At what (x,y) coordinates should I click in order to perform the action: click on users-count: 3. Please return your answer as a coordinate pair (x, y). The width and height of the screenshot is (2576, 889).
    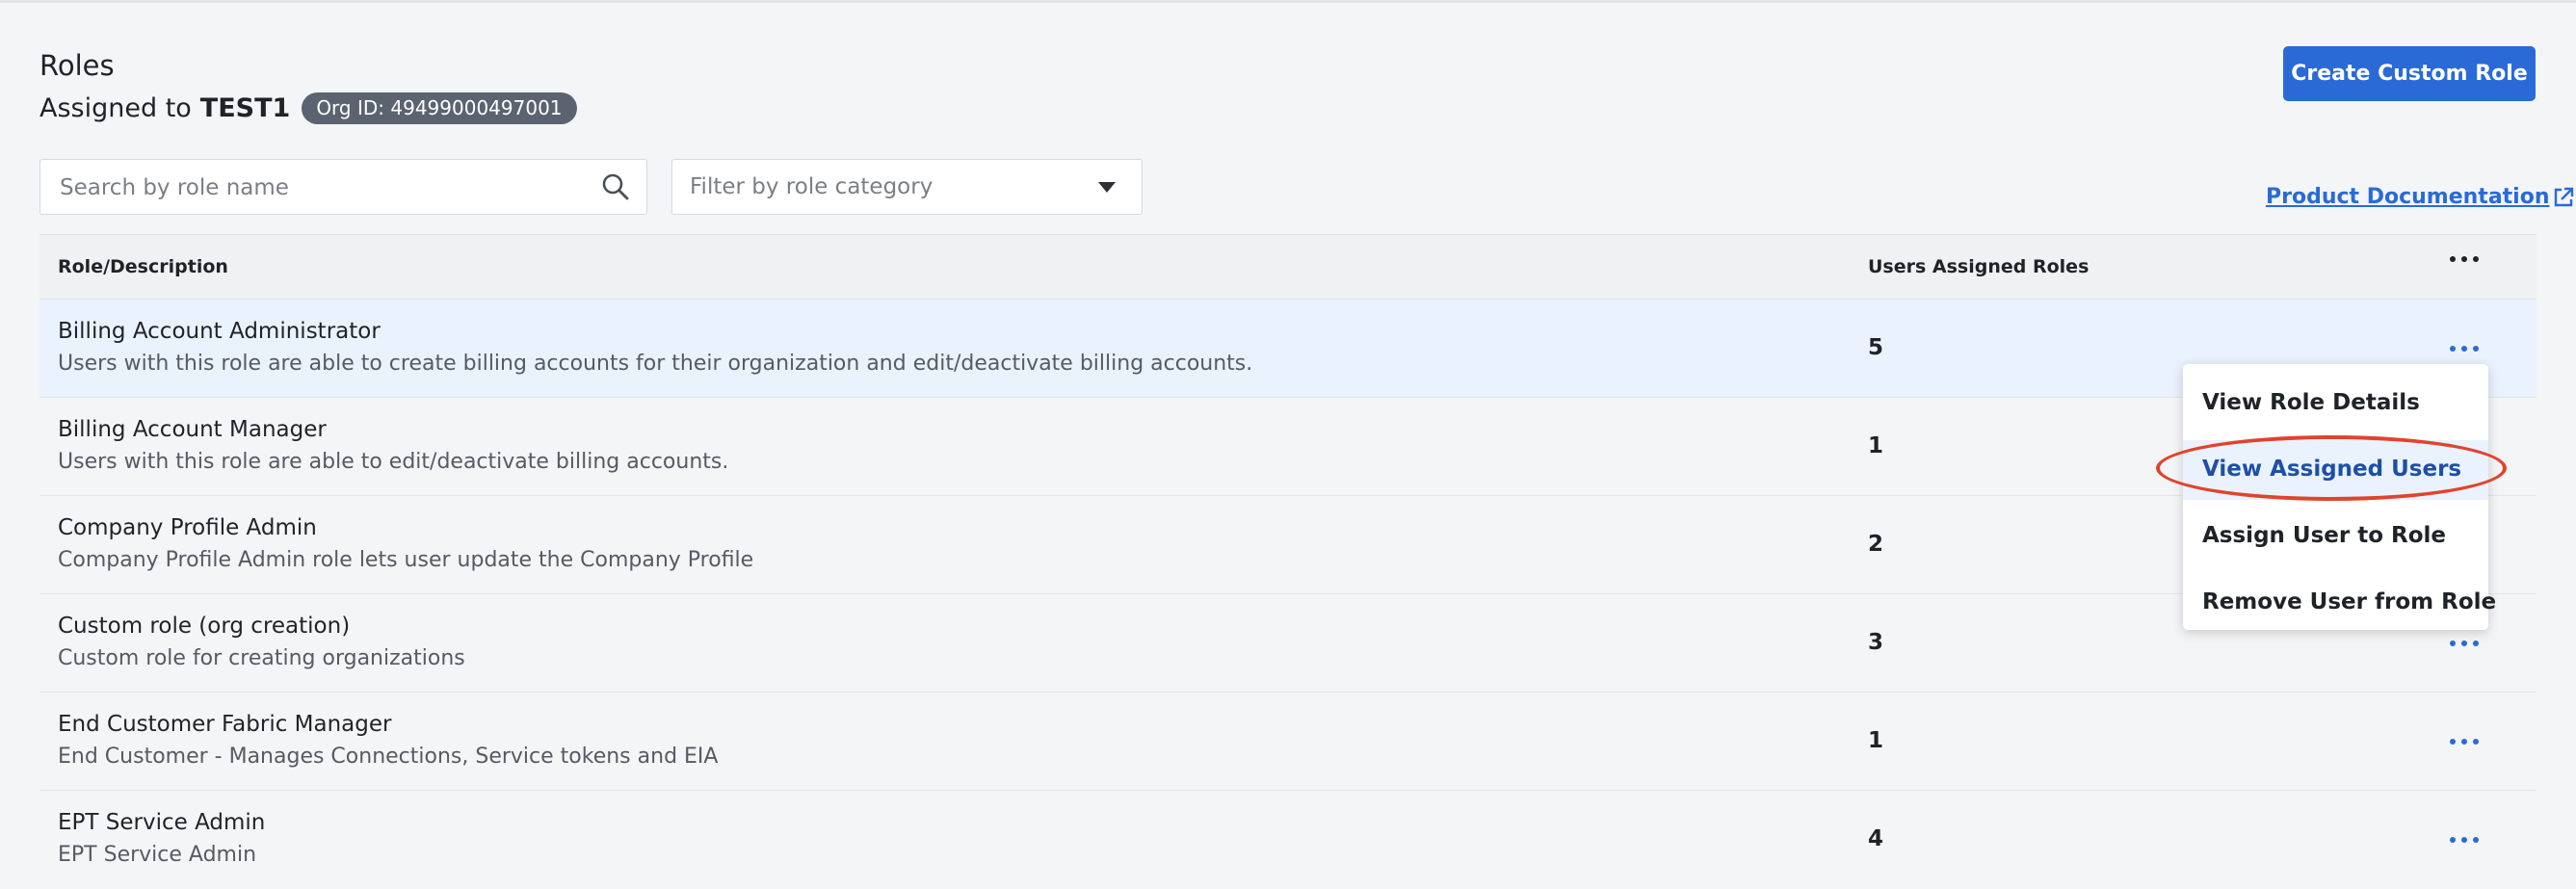
    Looking at the image, I should click on (1876, 642).